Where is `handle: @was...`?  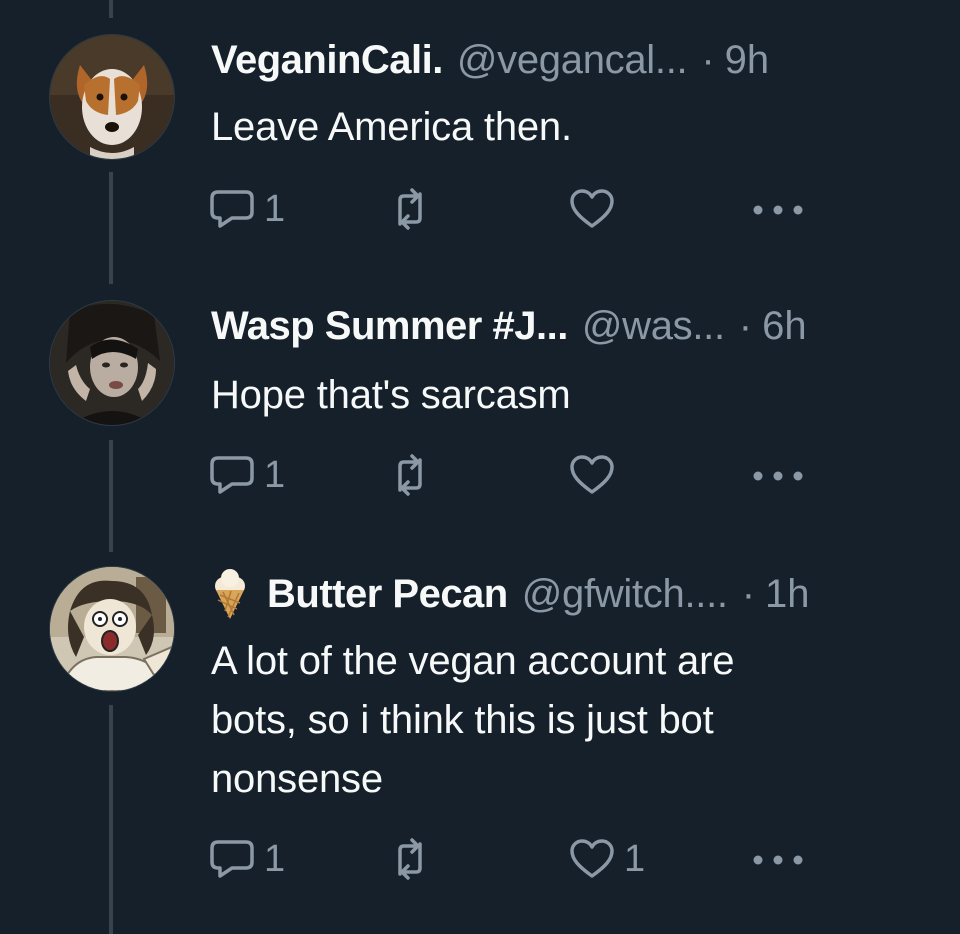 handle: @was... is located at coordinates (653, 326).